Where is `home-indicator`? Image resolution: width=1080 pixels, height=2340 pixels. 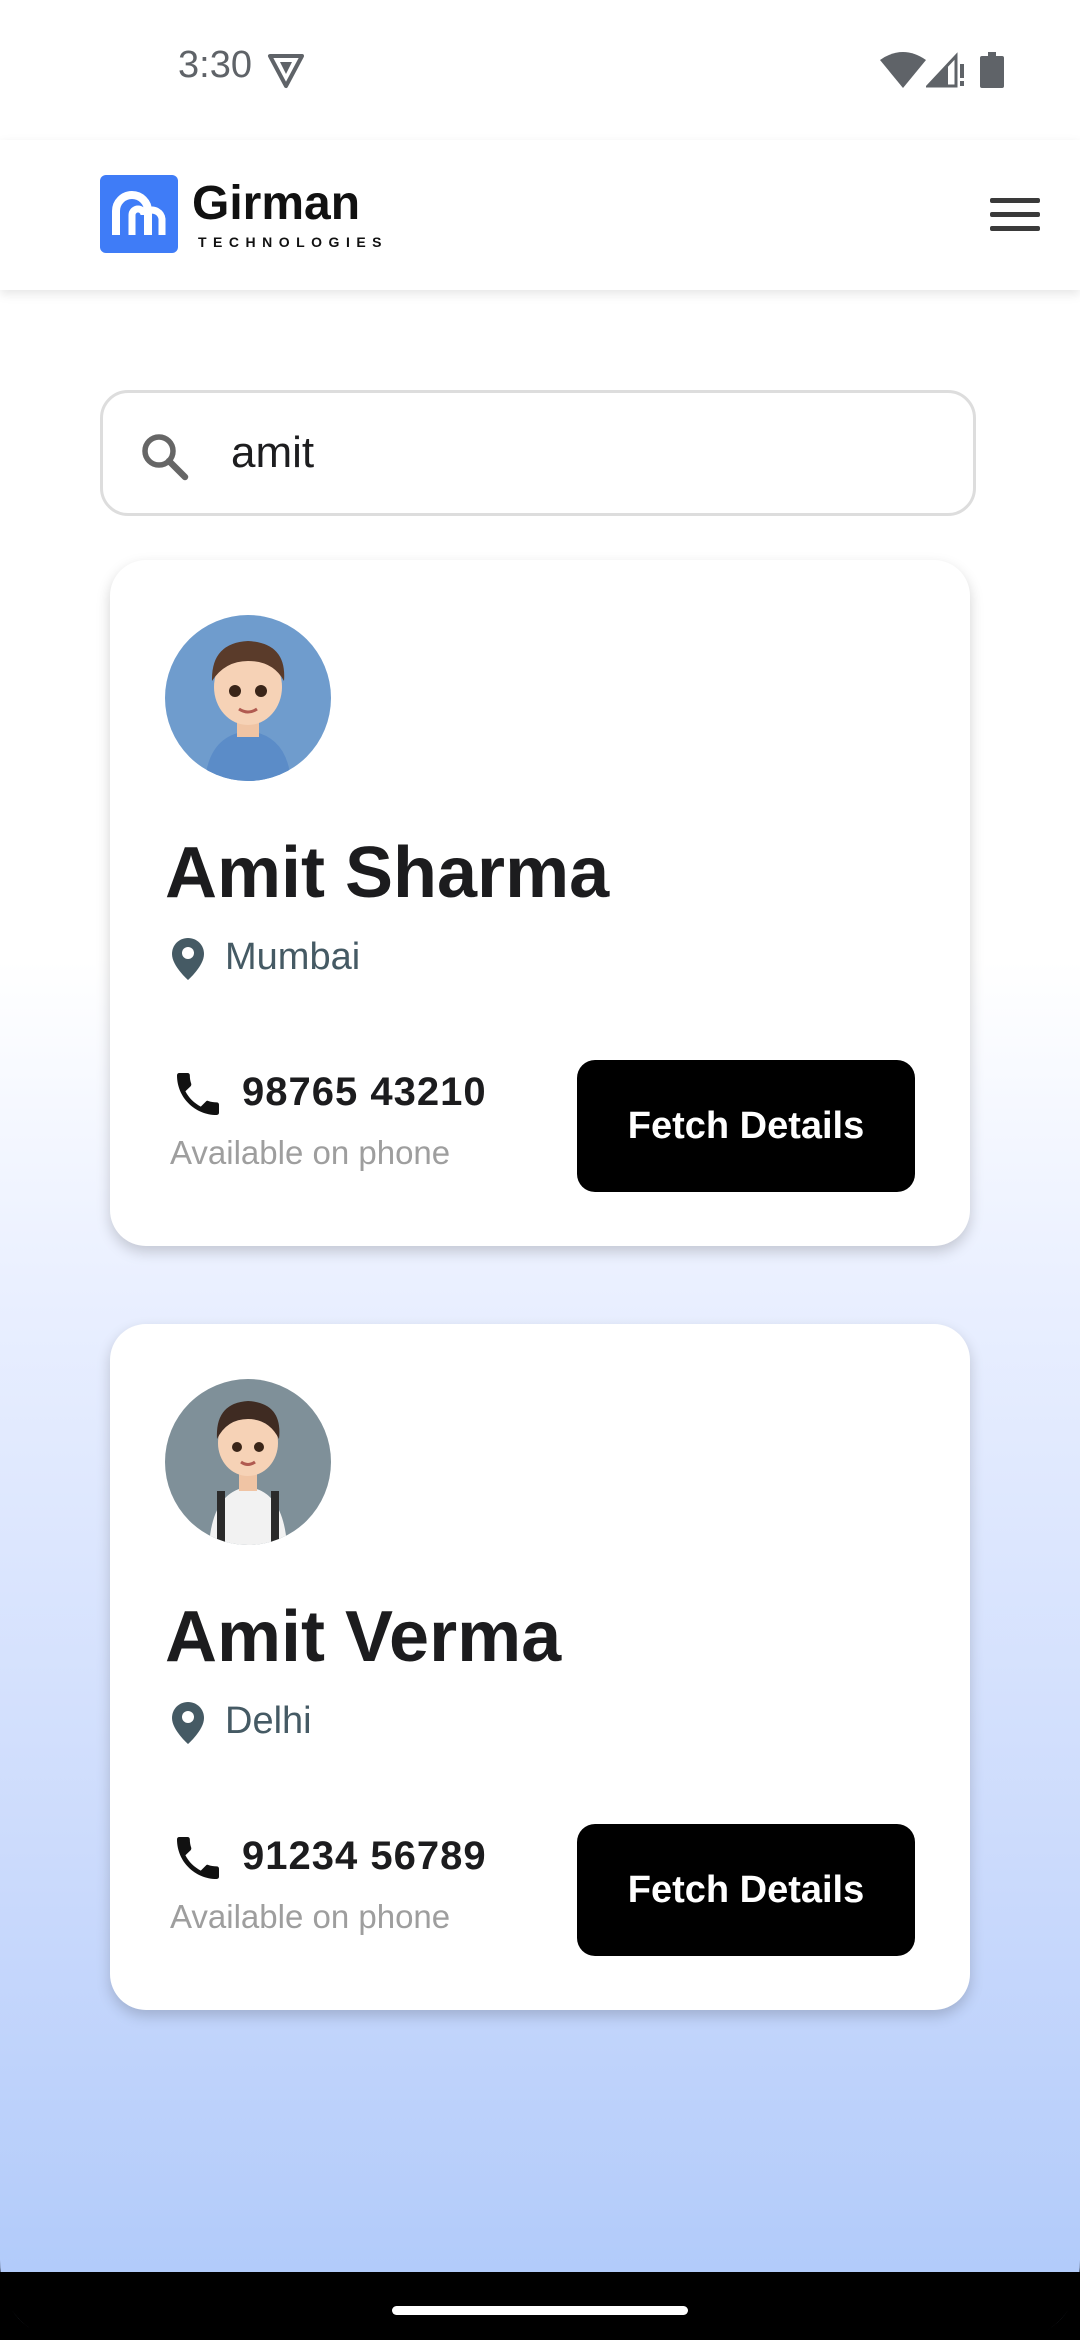
home-indicator is located at coordinates (540, 2310).